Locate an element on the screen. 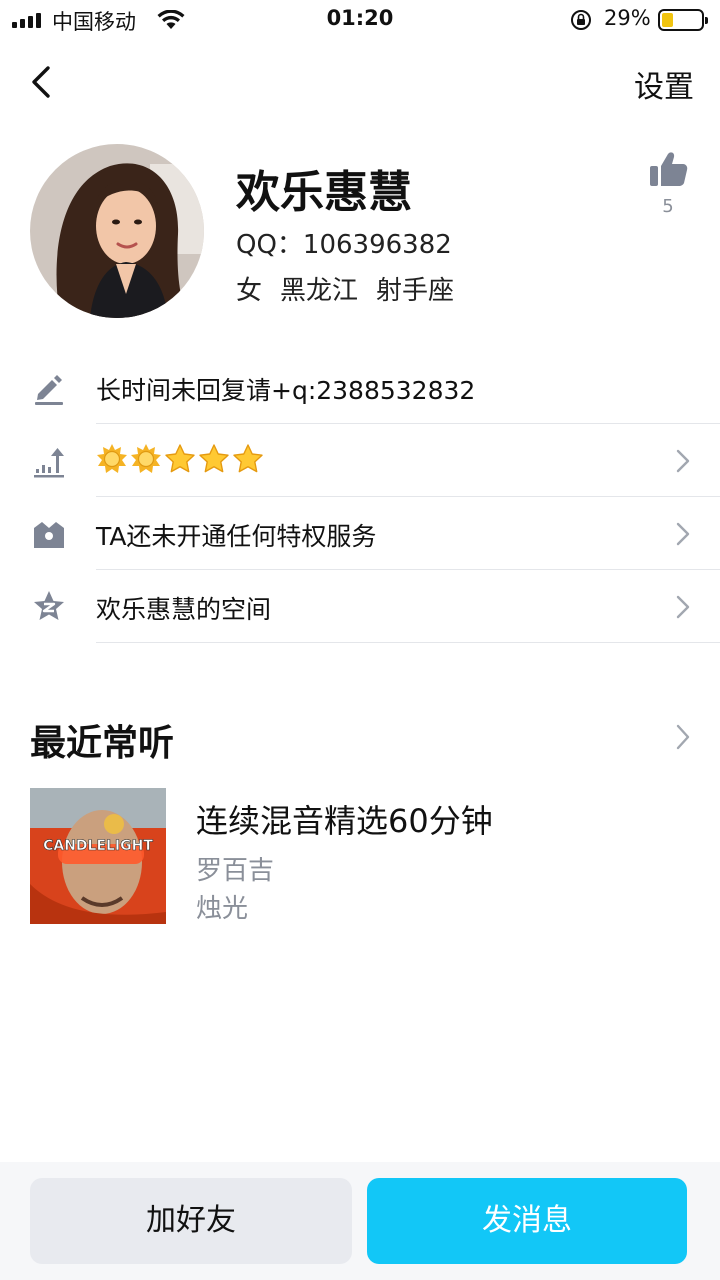 This screenshot has width=720, height=1280. qzone-text: 欢乐惠慧的空间 is located at coordinates (184, 609).